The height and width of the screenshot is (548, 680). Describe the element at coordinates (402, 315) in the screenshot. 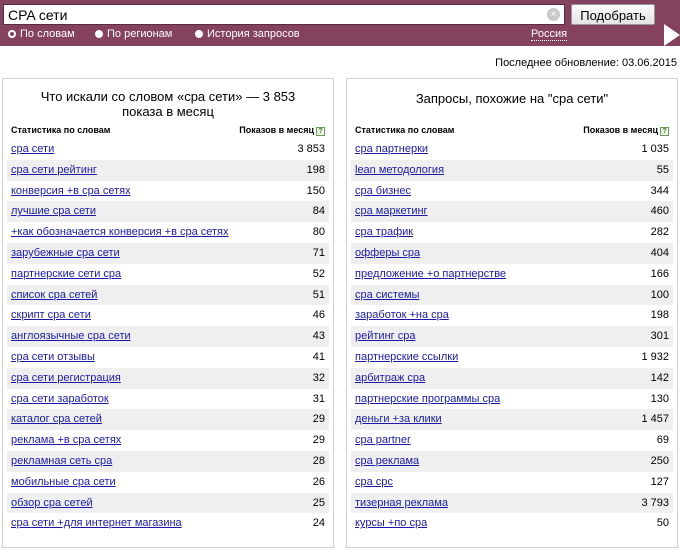

I see `keyword-link: заработок +на cpa` at that location.